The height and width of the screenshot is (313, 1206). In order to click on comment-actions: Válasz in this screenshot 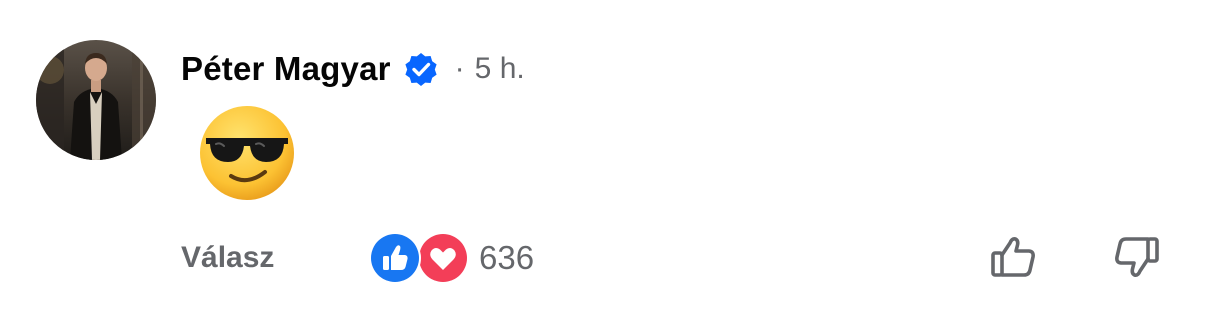, I will do `click(227, 258)`.